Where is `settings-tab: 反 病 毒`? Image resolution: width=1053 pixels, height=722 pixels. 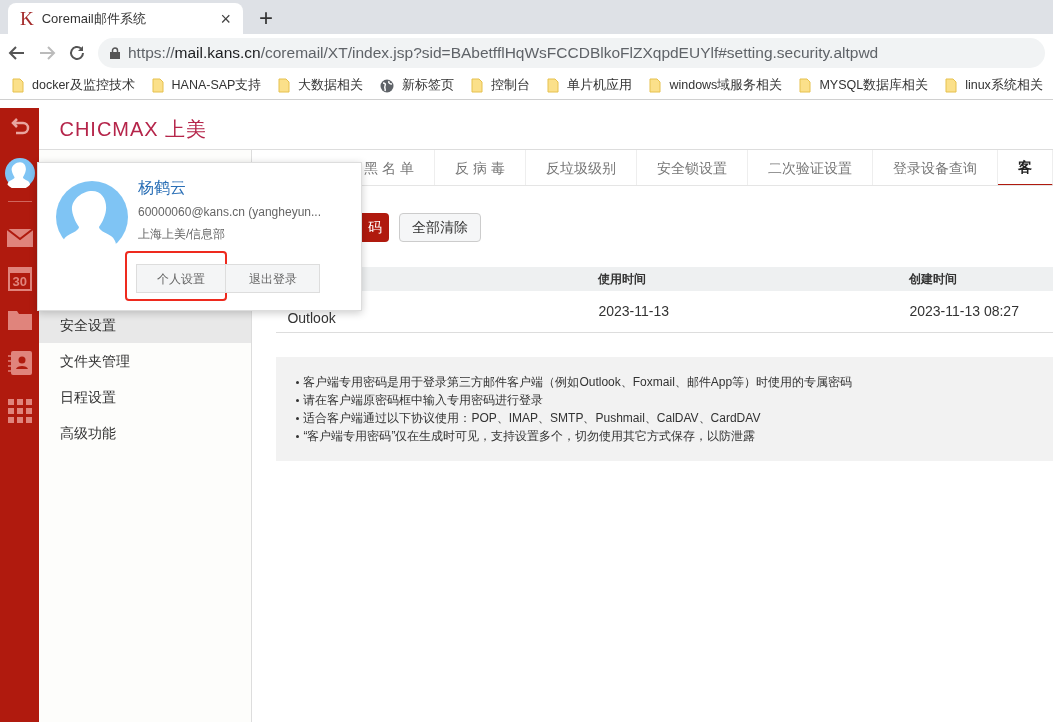 settings-tab: 反 病 毒 is located at coordinates (480, 167).